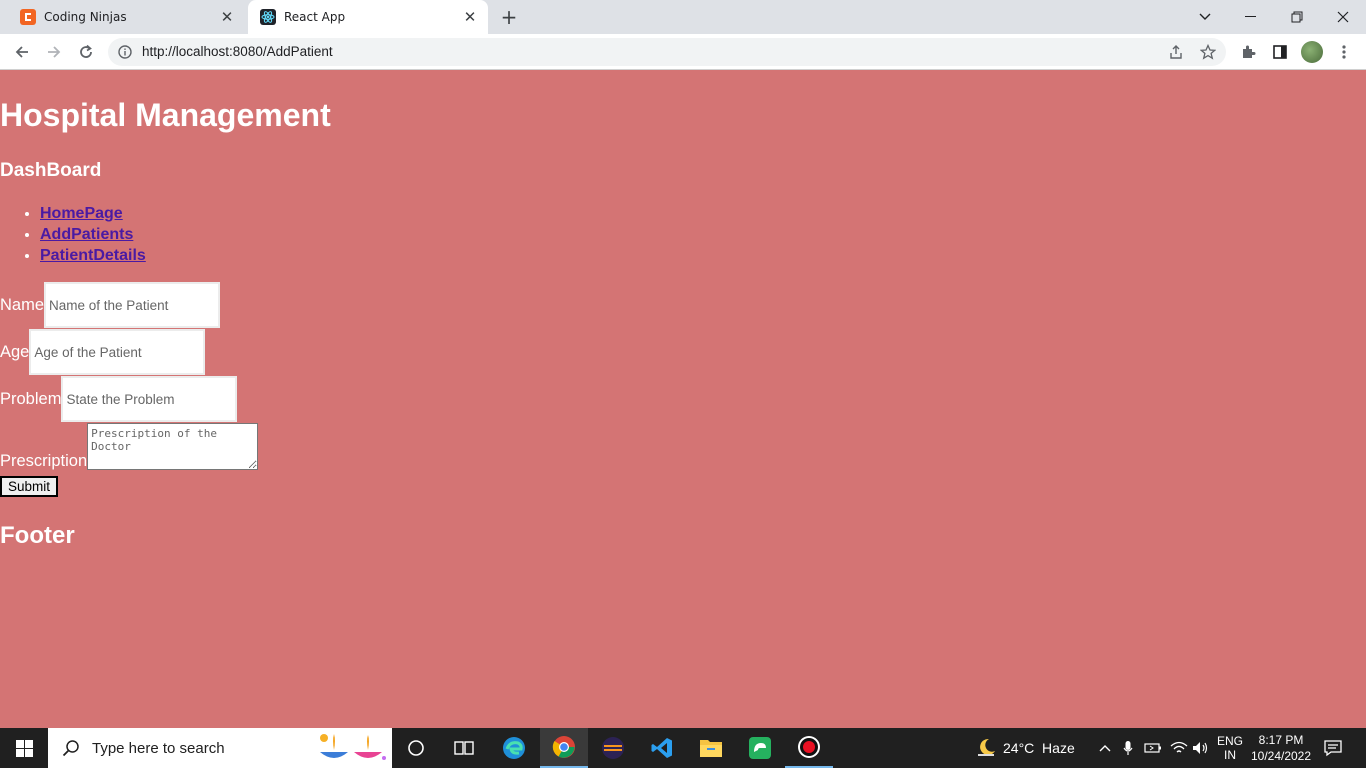 Image resolution: width=1366 pixels, height=768 pixels. Describe the element at coordinates (1042, 748) in the screenshot. I see `weather-text: 24°C Haze` at that location.